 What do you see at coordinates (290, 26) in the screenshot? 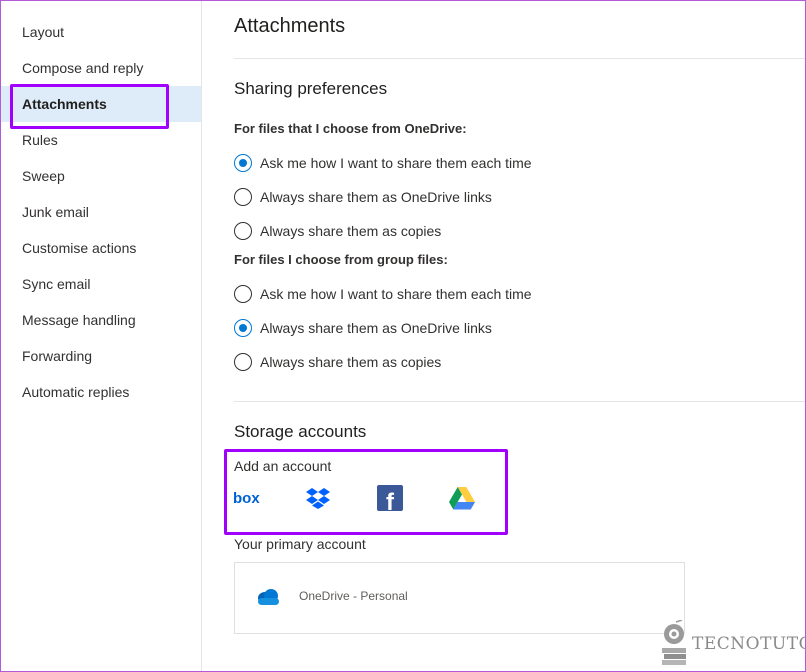
I see `page-title: Attachments` at bounding box center [290, 26].